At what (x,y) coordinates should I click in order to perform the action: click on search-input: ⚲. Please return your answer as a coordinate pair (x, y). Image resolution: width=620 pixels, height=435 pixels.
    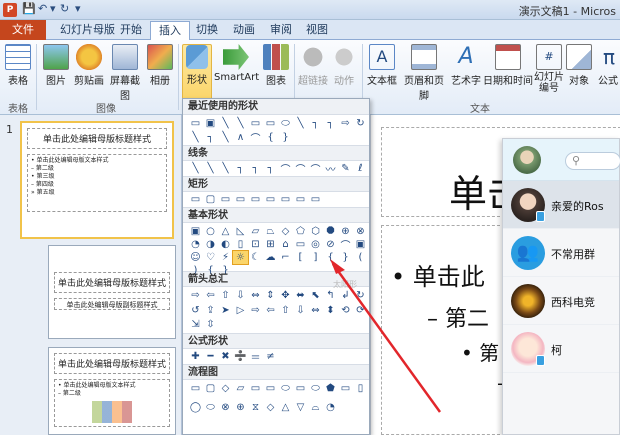
    Looking at the image, I should click on (592, 161).